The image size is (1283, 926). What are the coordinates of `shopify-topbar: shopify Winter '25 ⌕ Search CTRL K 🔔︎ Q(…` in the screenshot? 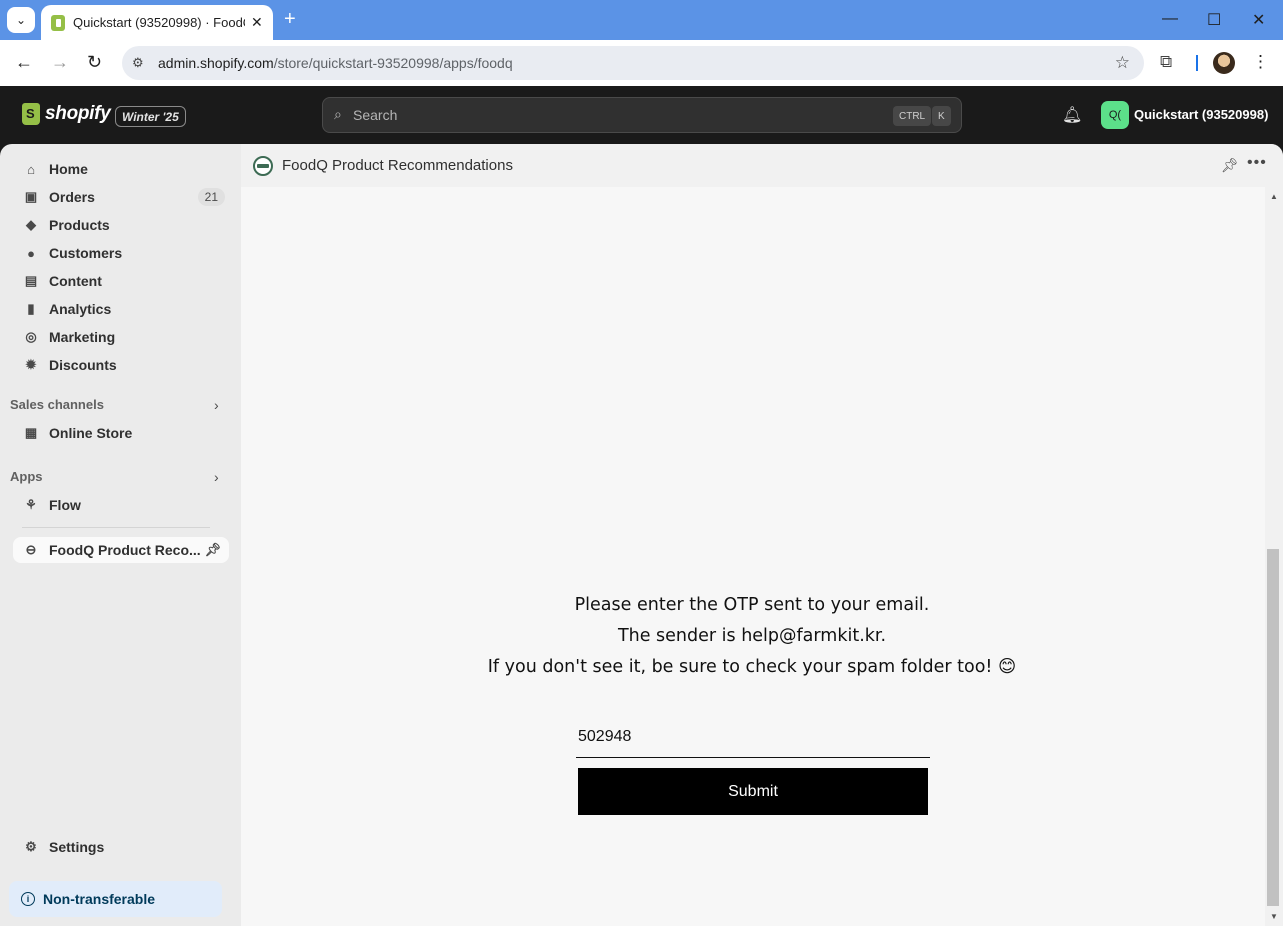 It's located at (641, 115).